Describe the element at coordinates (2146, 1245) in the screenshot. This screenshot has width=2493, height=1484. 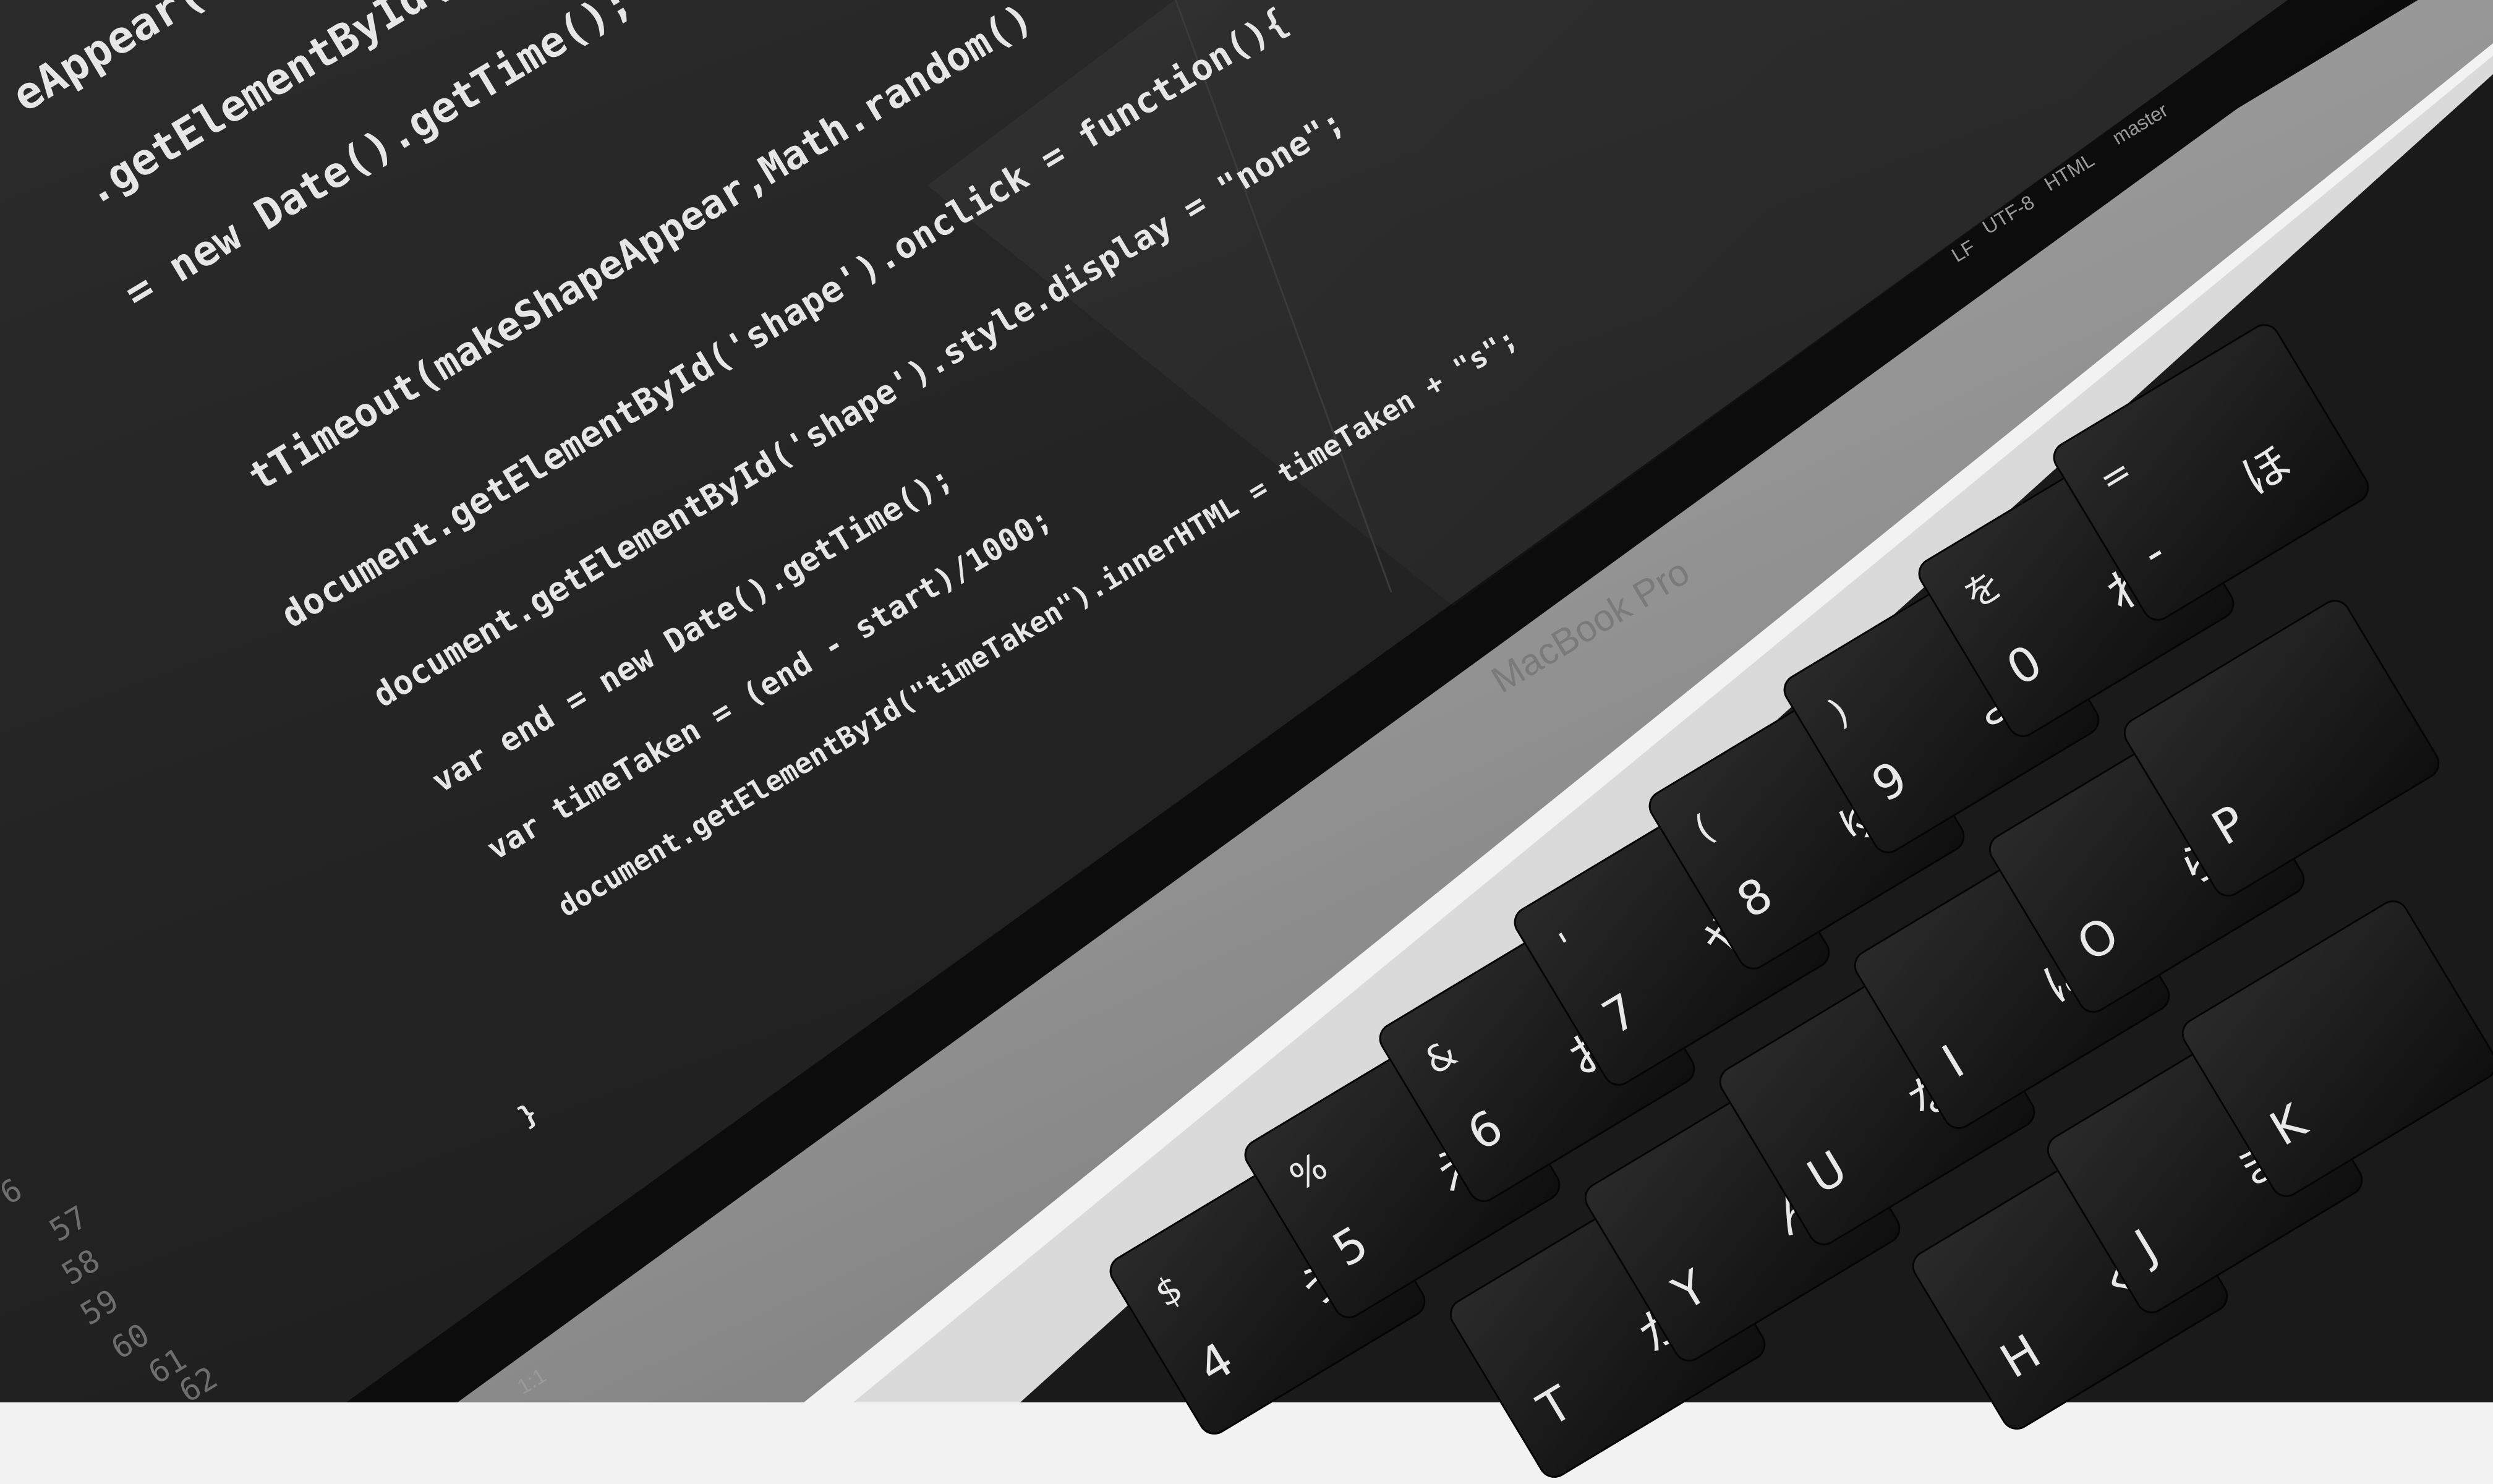
I see `key-legend: J` at that location.